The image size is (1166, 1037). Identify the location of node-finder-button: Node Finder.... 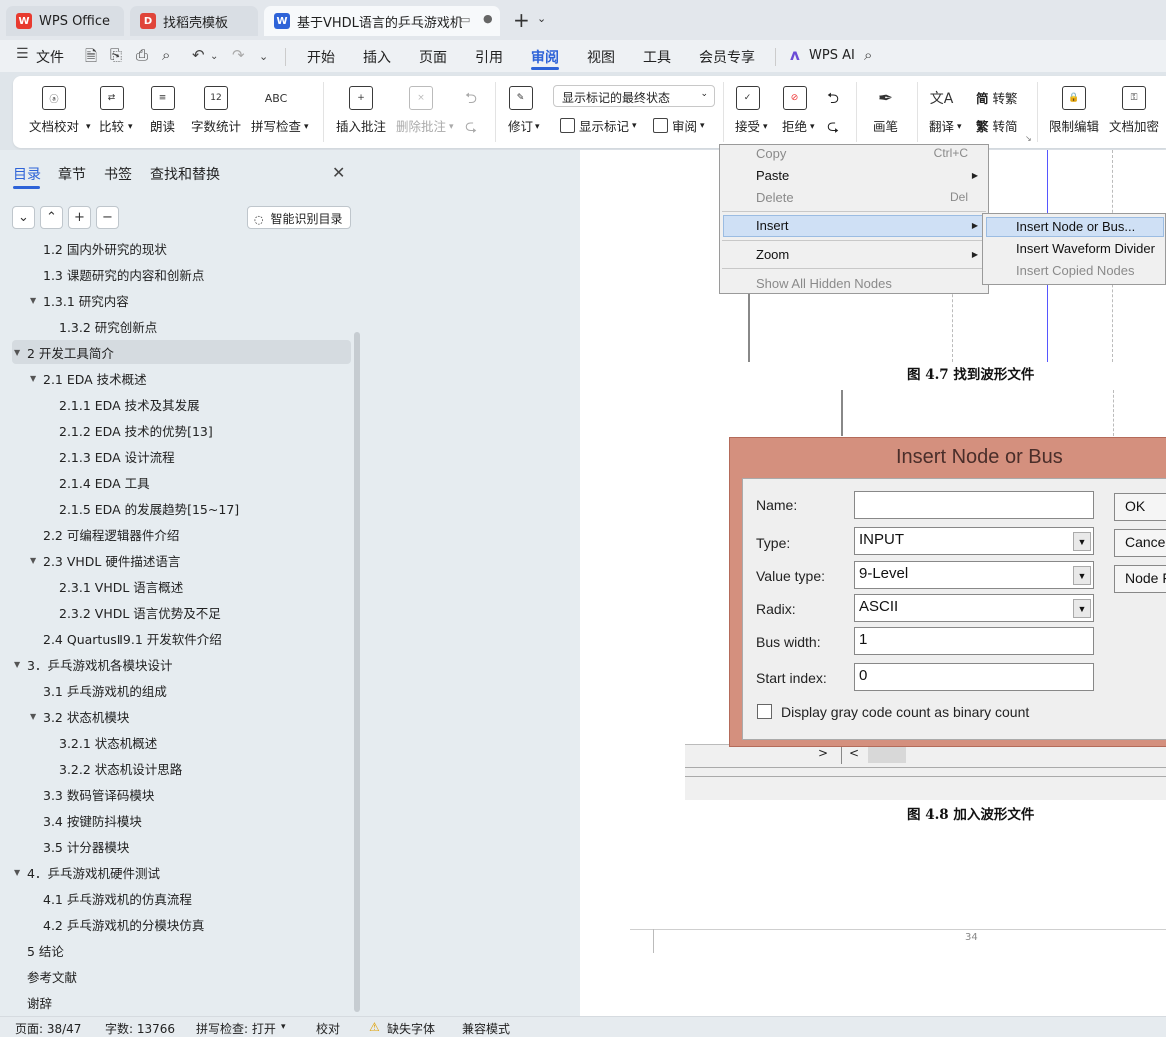
(1140, 579).